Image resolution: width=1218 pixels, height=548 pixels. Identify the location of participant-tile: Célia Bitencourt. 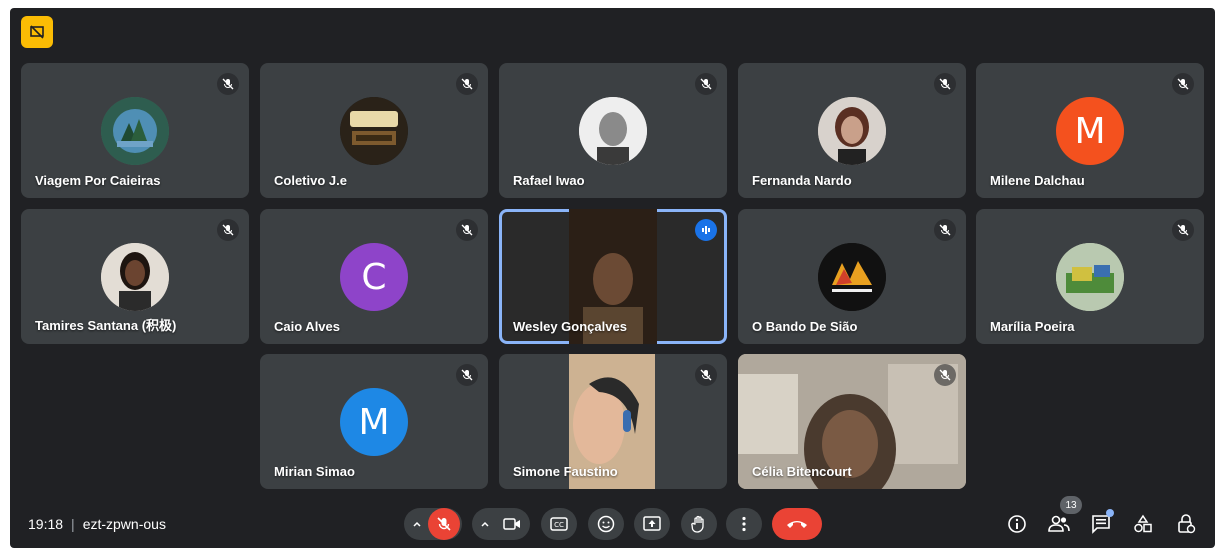
(852, 421).